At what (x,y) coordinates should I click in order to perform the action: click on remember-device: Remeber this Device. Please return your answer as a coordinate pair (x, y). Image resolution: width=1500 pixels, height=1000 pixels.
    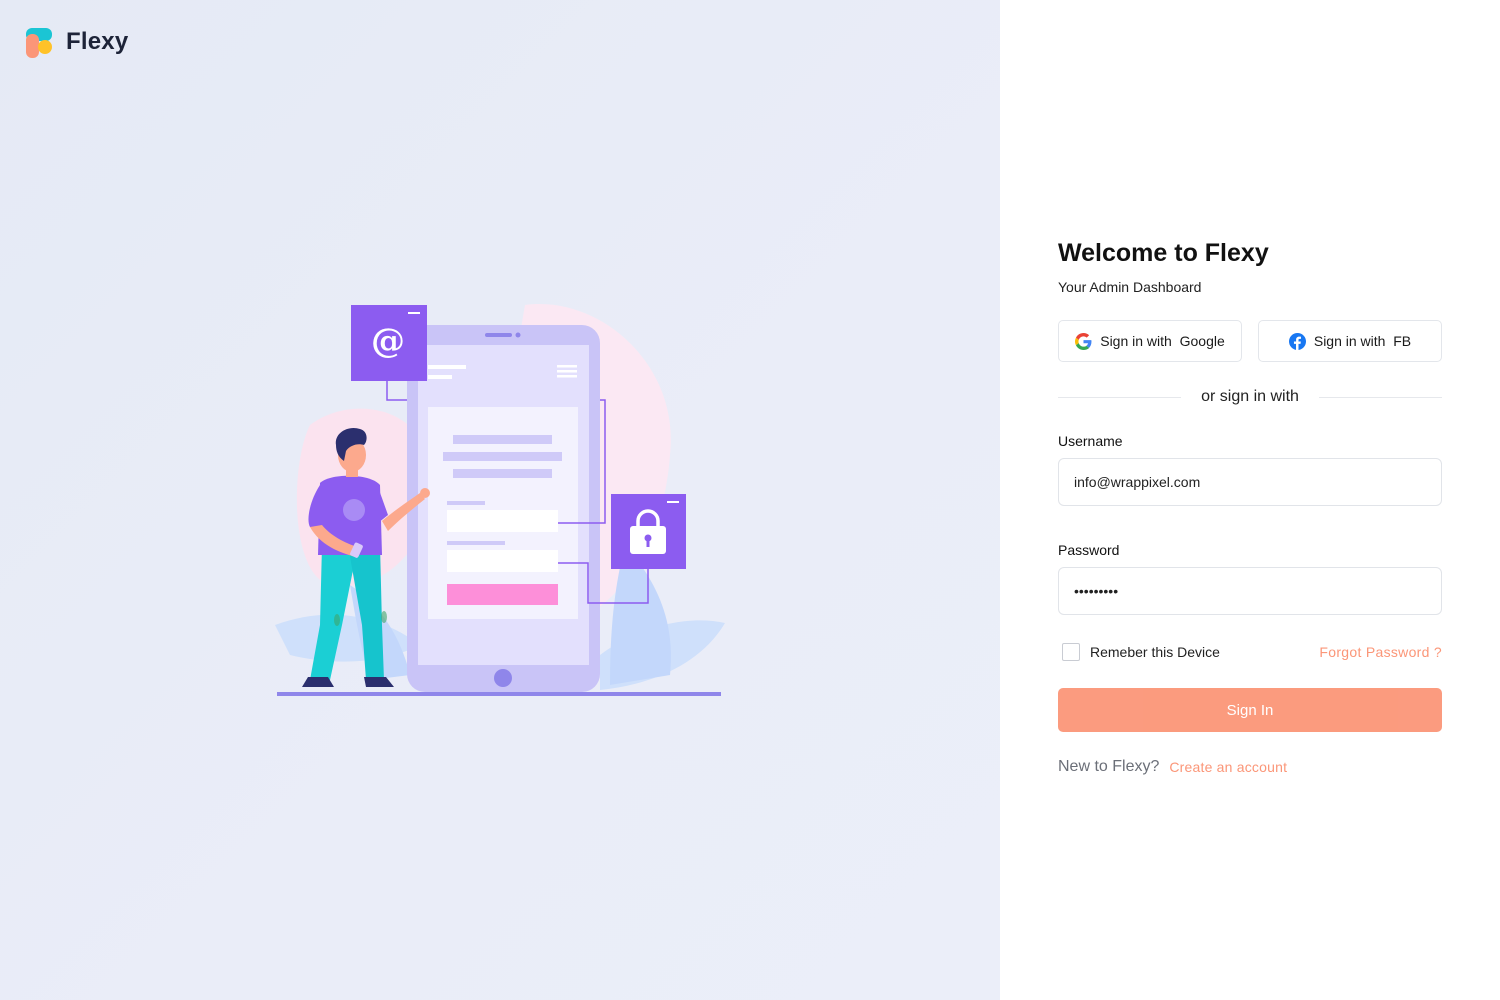
    Looking at the image, I should click on (1139, 652).